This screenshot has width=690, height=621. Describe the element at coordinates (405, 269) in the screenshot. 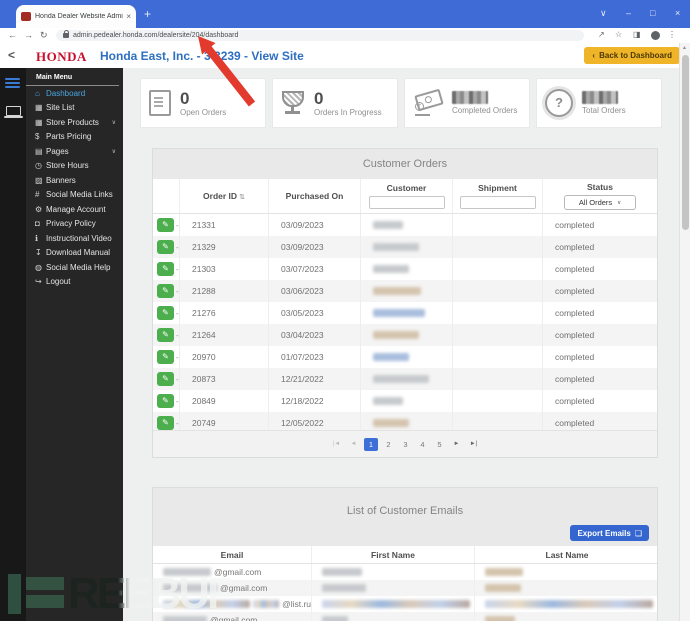

I see `table-row: ✎ -21303 03/07/2023 completed` at that location.